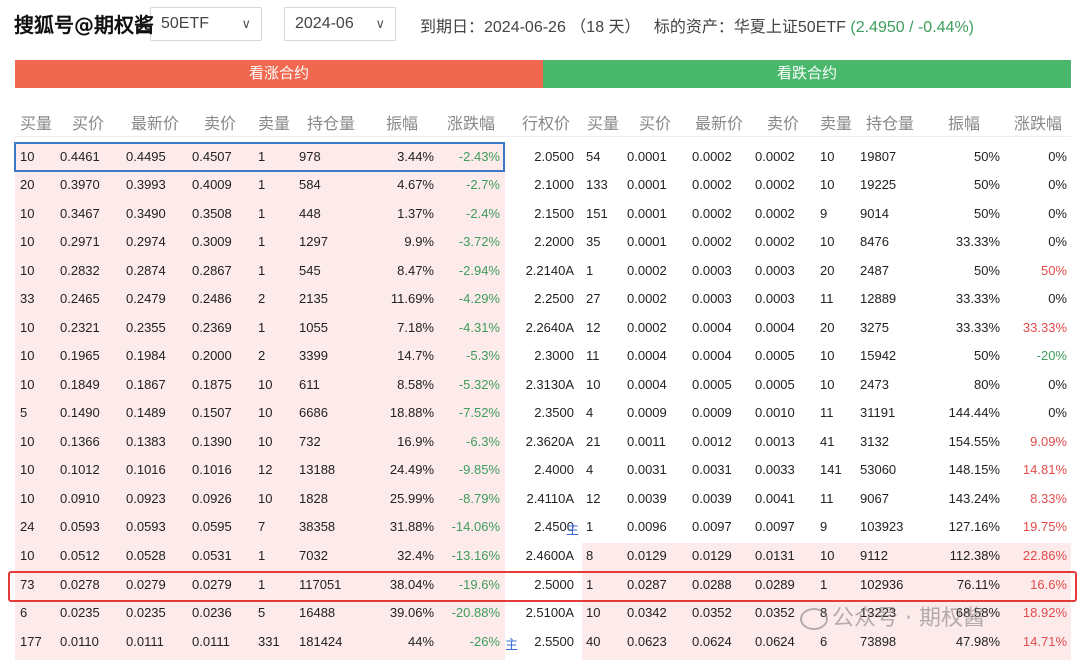 This screenshot has height=660, width=1080. What do you see at coordinates (543, 136) in the screenshot?
I see `header-divider` at bounding box center [543, 136].